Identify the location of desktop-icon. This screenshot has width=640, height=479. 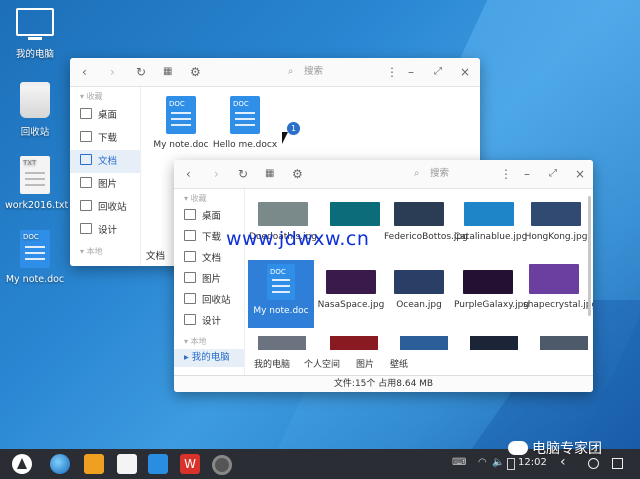
(190, 214).